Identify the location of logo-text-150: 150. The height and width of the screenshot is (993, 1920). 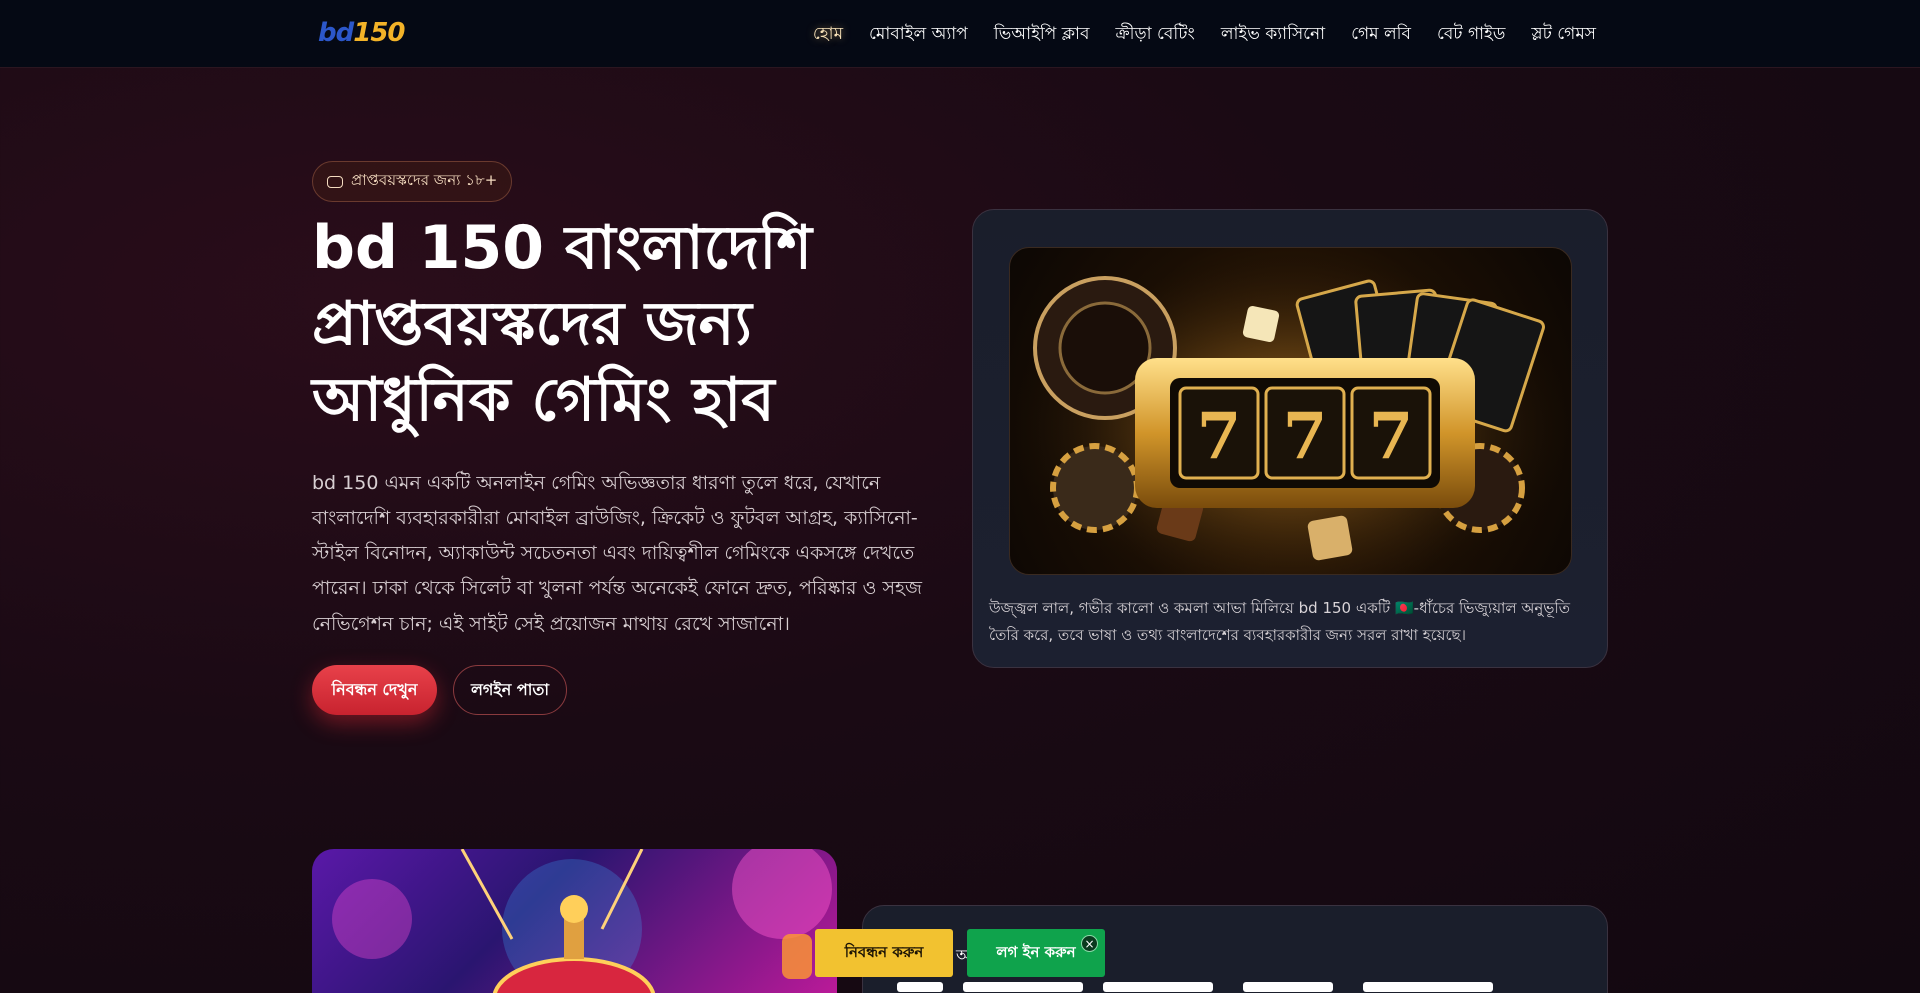
(379, 33).